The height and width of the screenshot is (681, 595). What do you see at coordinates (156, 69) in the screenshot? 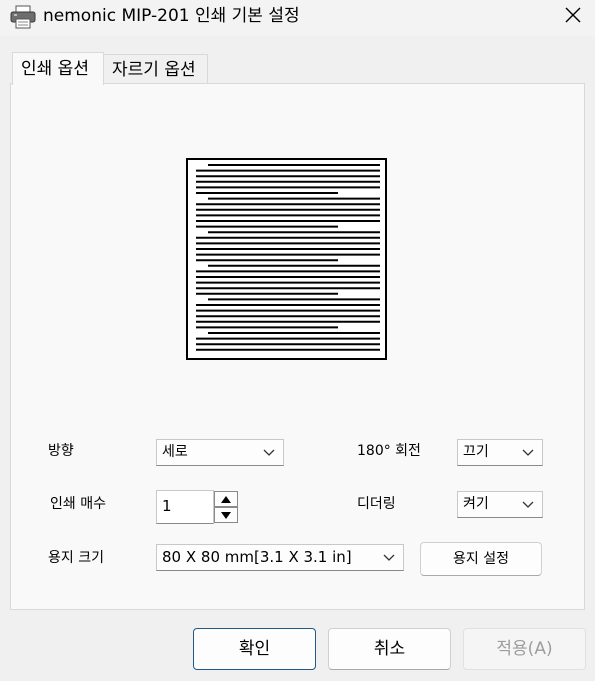
I see `tab-cut-options: 자르기 옵션` at bounding box center [156, 69].